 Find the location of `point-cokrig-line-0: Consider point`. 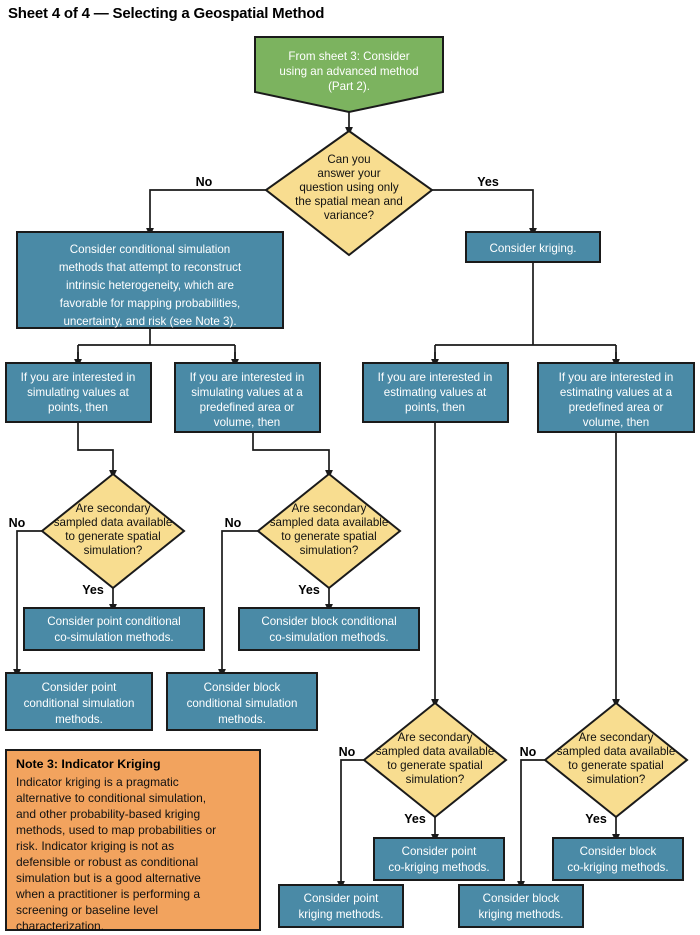

point-cokrig-line-0: Consider point is located at coordinates (440, 851).